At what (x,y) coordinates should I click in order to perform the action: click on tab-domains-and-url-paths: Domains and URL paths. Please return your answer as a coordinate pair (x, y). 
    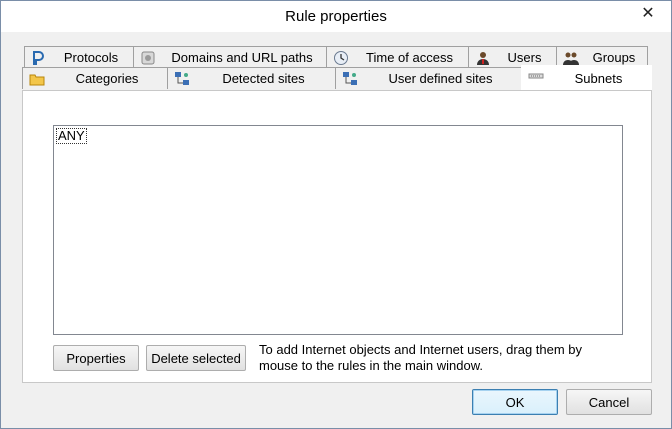
    Looking at the image, I should click on (230, 57).